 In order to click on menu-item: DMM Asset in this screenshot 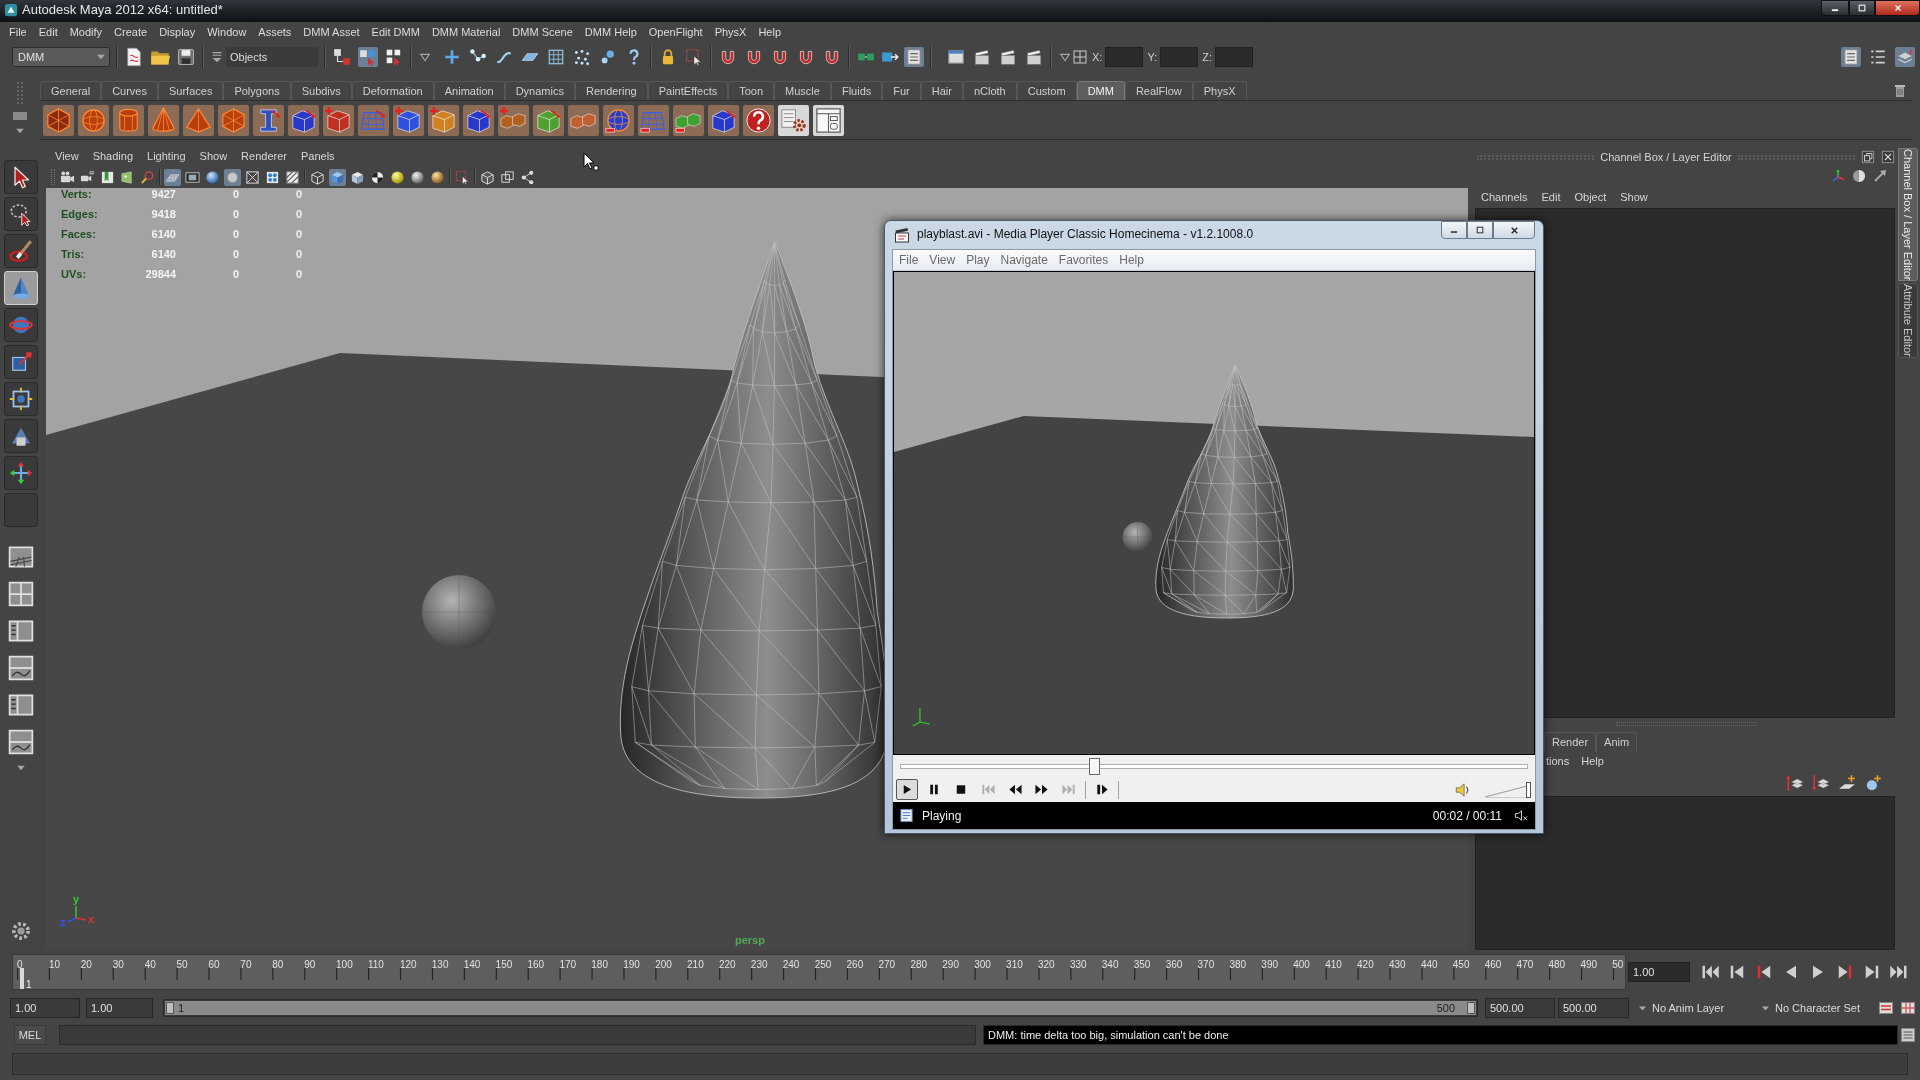, I will do `click(331, 32)`.